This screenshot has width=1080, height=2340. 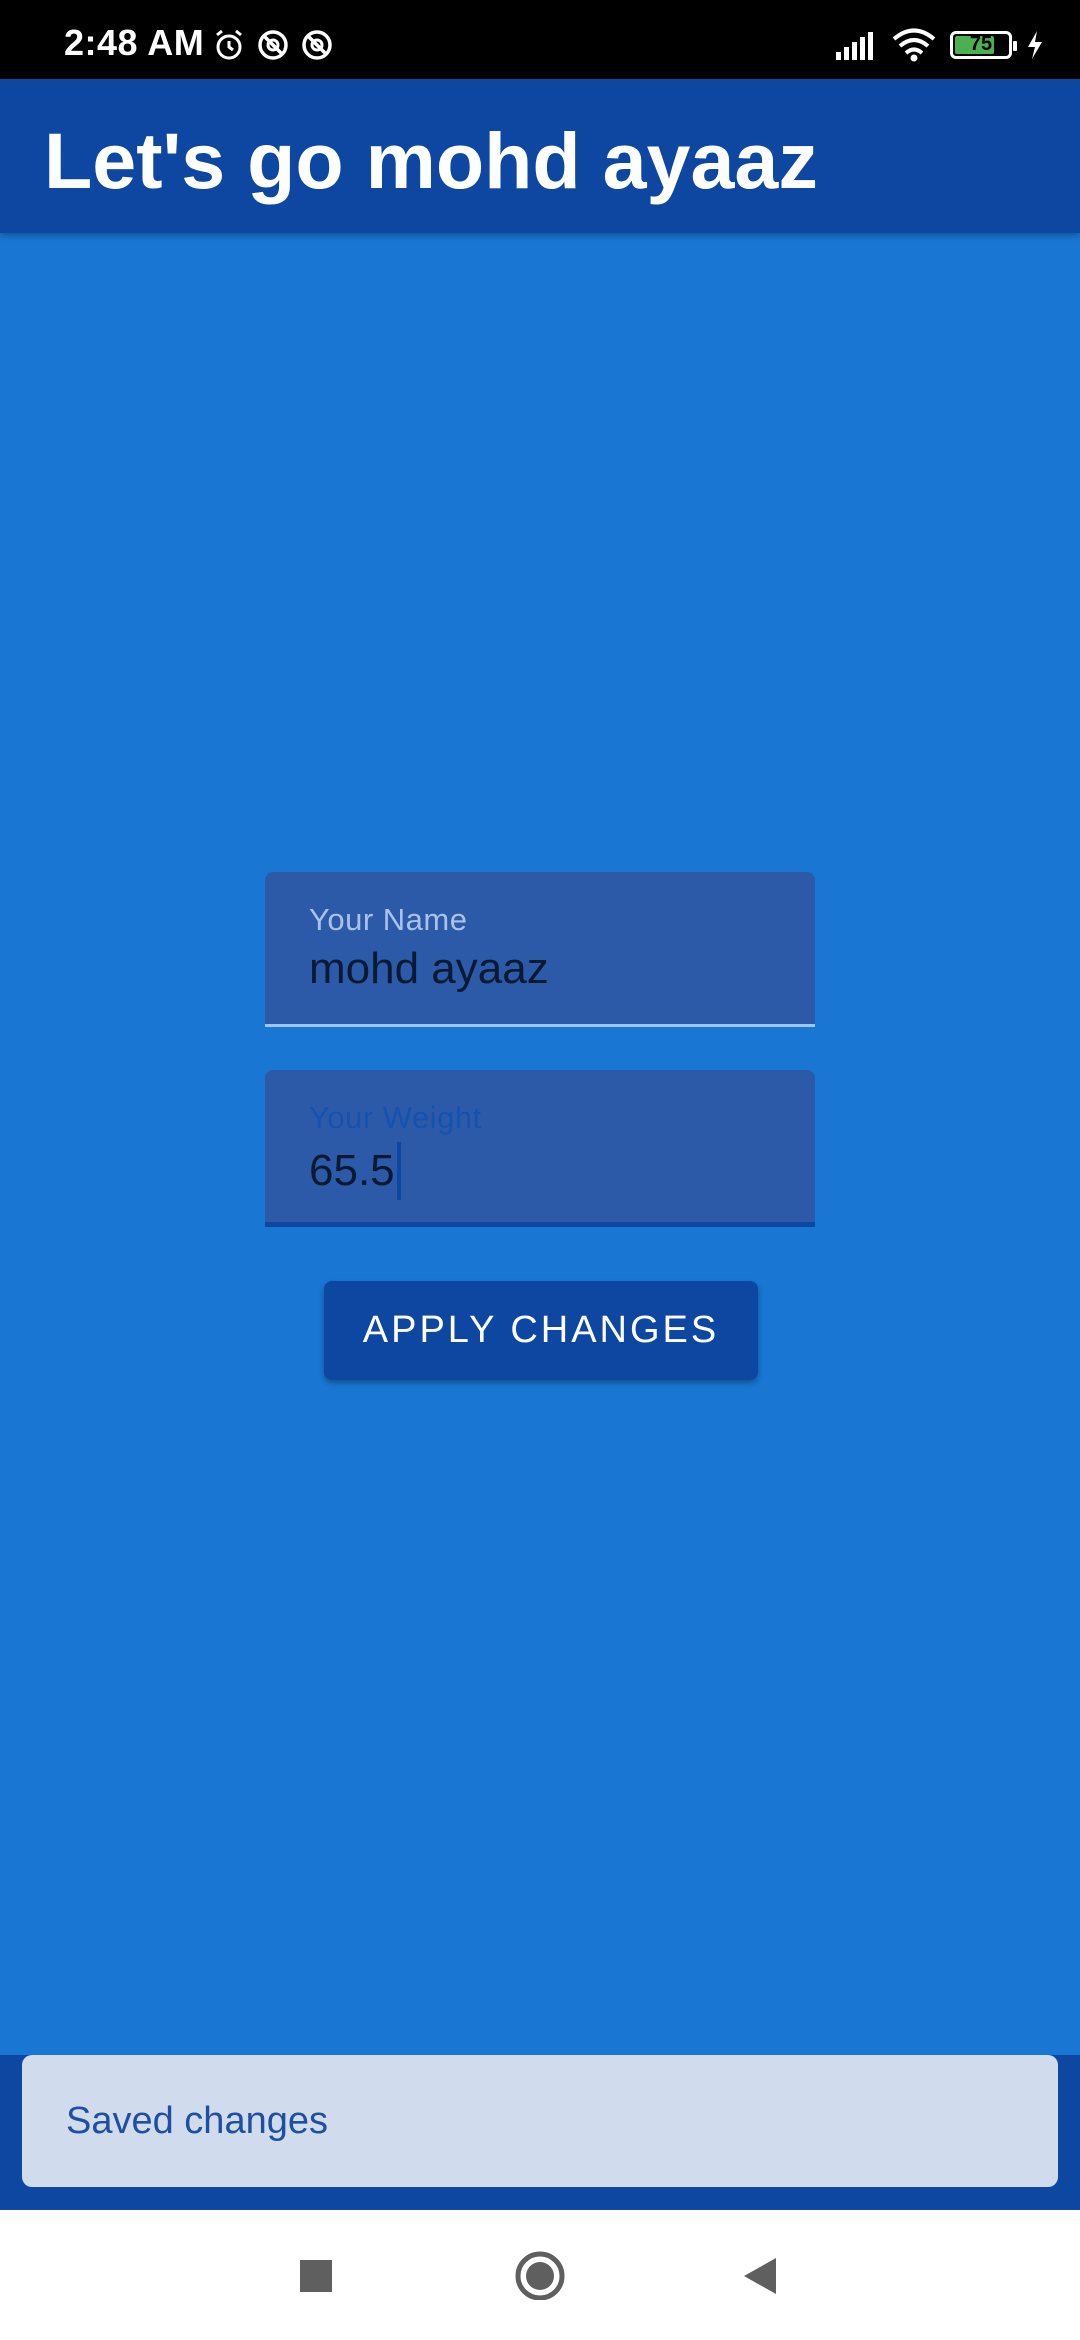 What do you see at coordinates (540, 39) in the screenshot?
I see `status-bar: 2:48 AM 75` at bounding box center [540, 39].